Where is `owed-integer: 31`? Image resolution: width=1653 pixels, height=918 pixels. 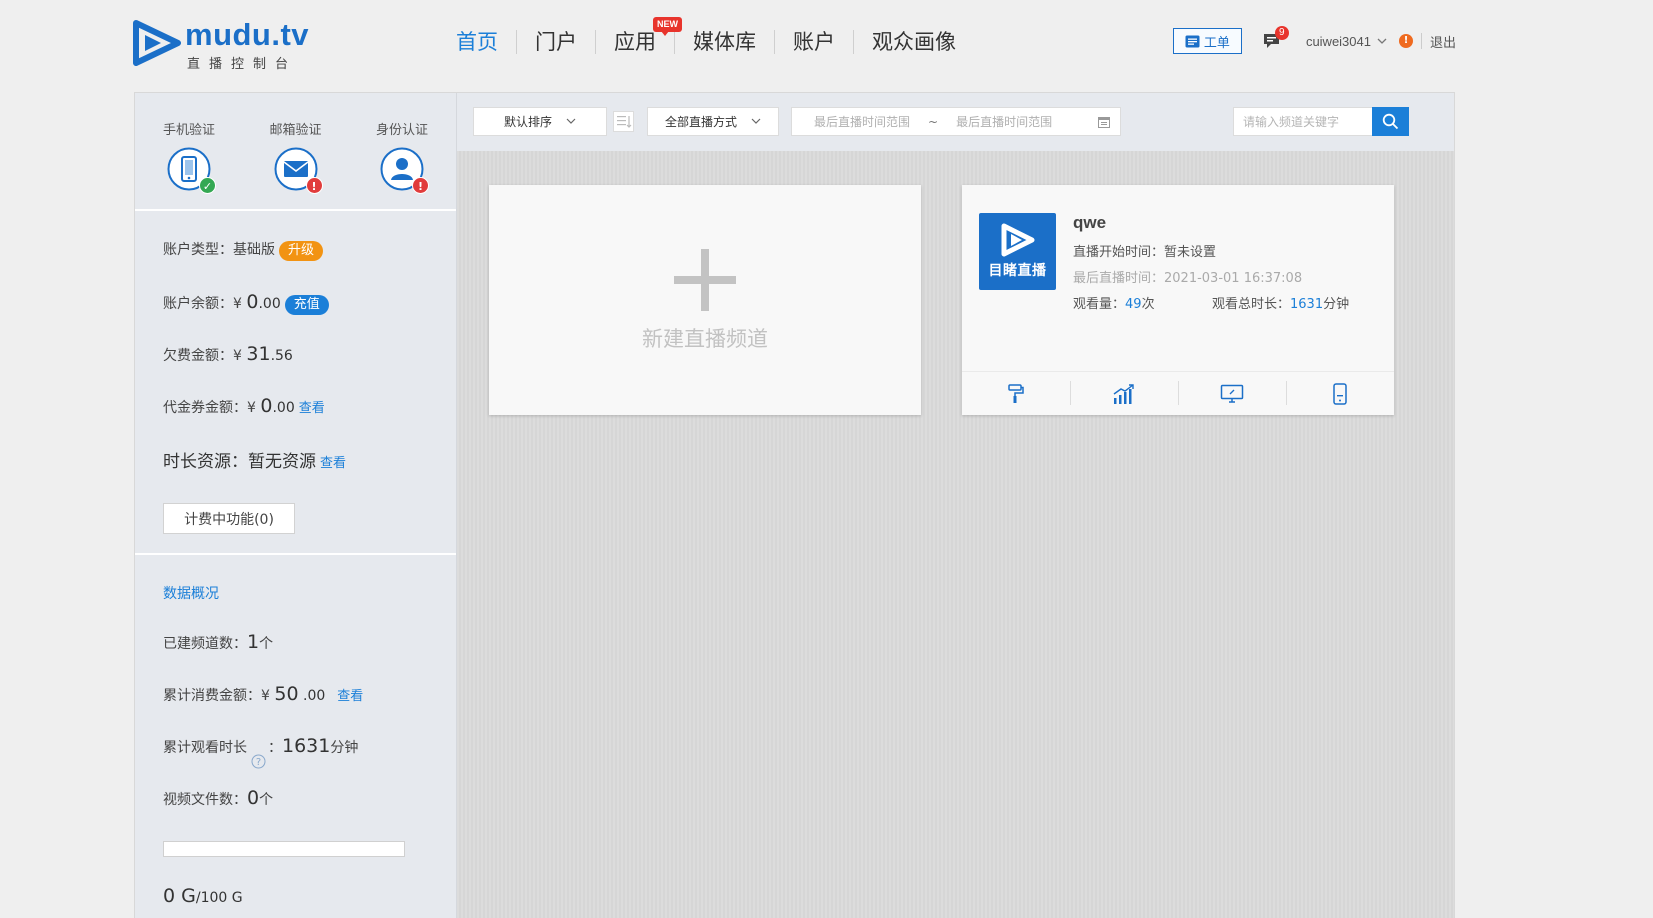
owed-integer: 31 is located at coordinates (258, 354).